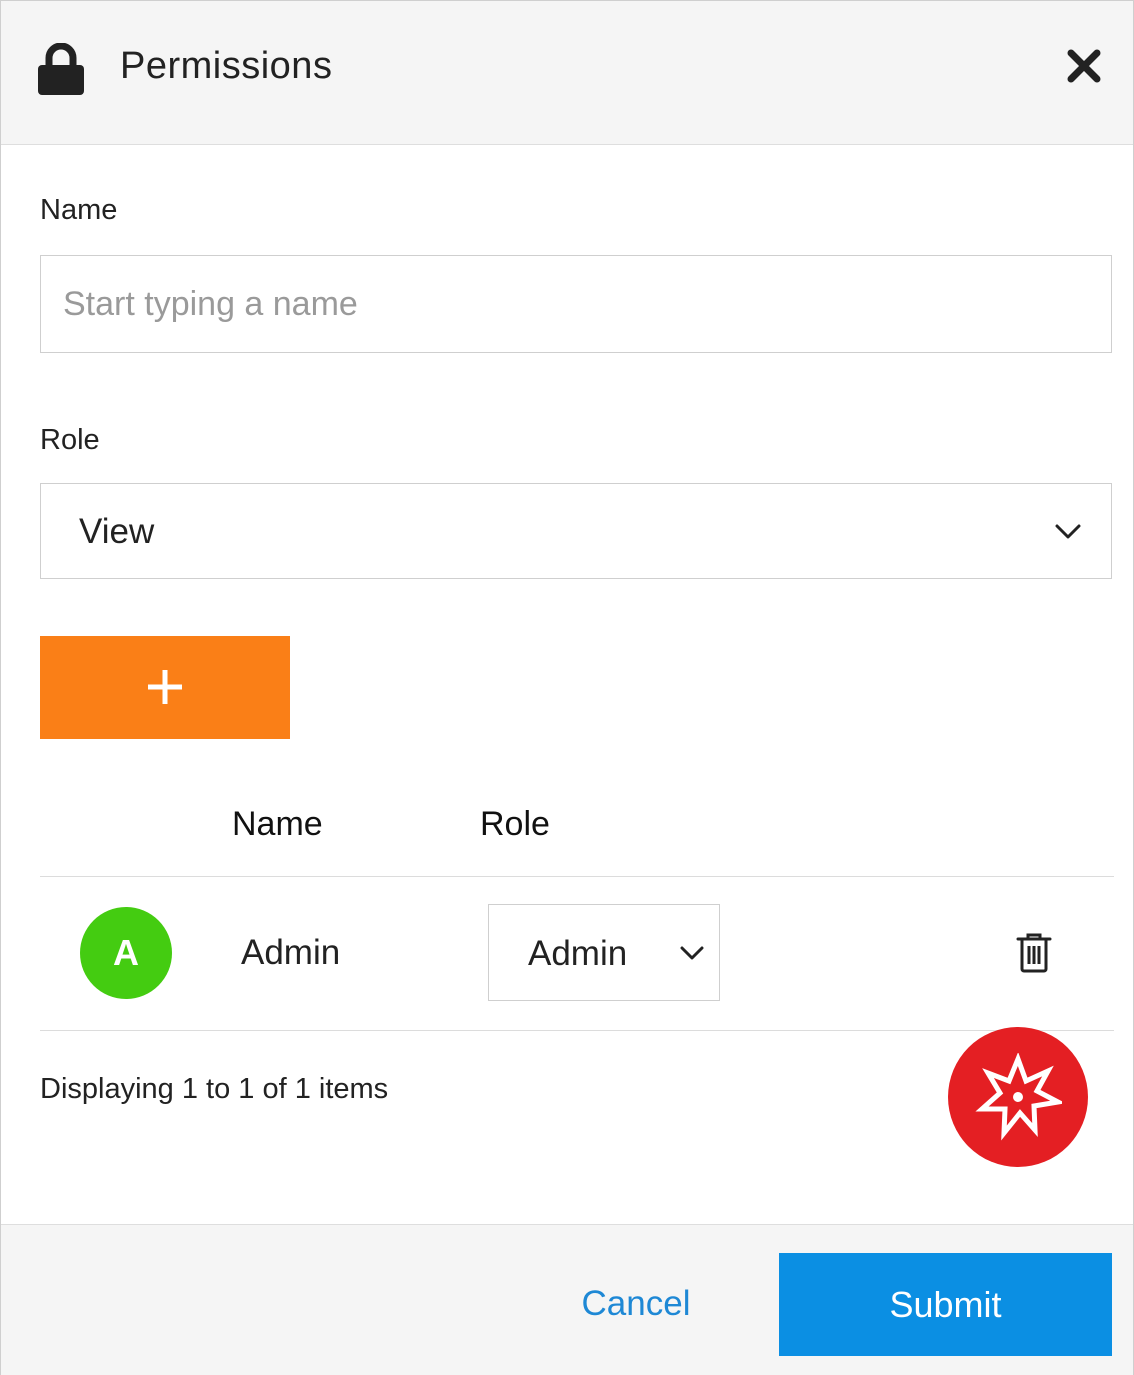  Describe the element at coordinates (79, 210) in the screenshot. I see `name-field-label: Name` at that location.